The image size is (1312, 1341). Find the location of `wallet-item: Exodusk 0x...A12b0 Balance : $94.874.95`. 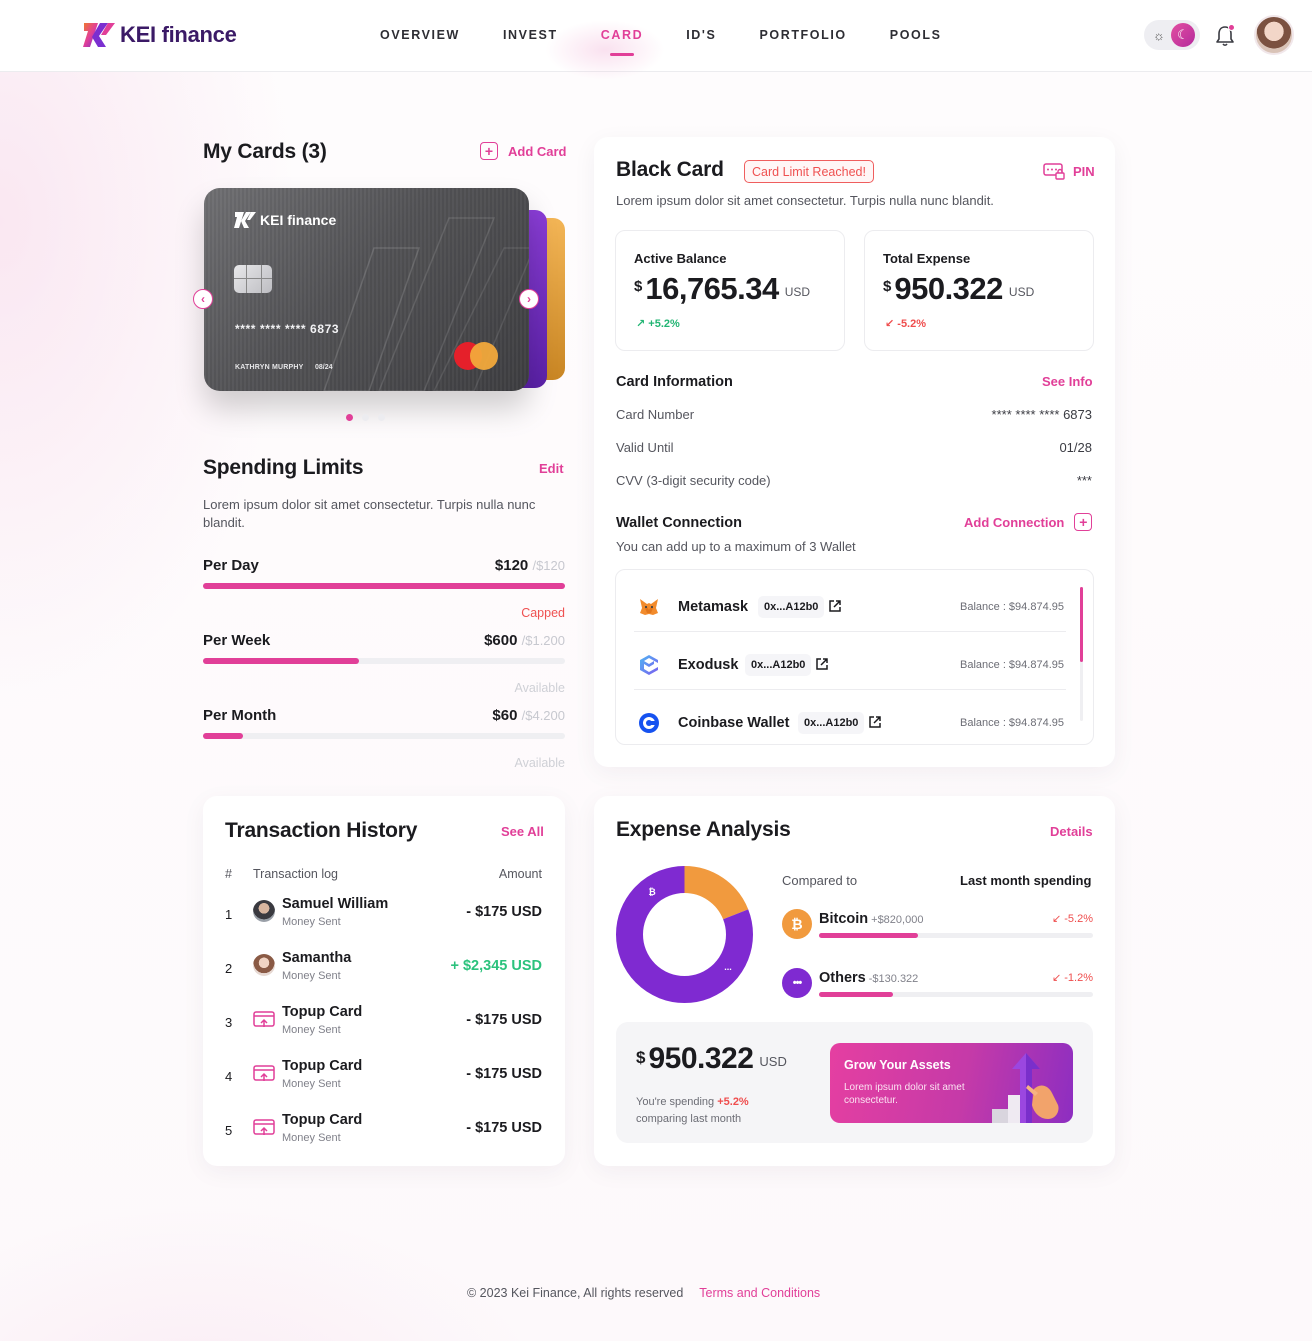

wallet-item: Exodusk 0x...A12b0 Balance : $94.874.95 is located at coordinates (850, 661).